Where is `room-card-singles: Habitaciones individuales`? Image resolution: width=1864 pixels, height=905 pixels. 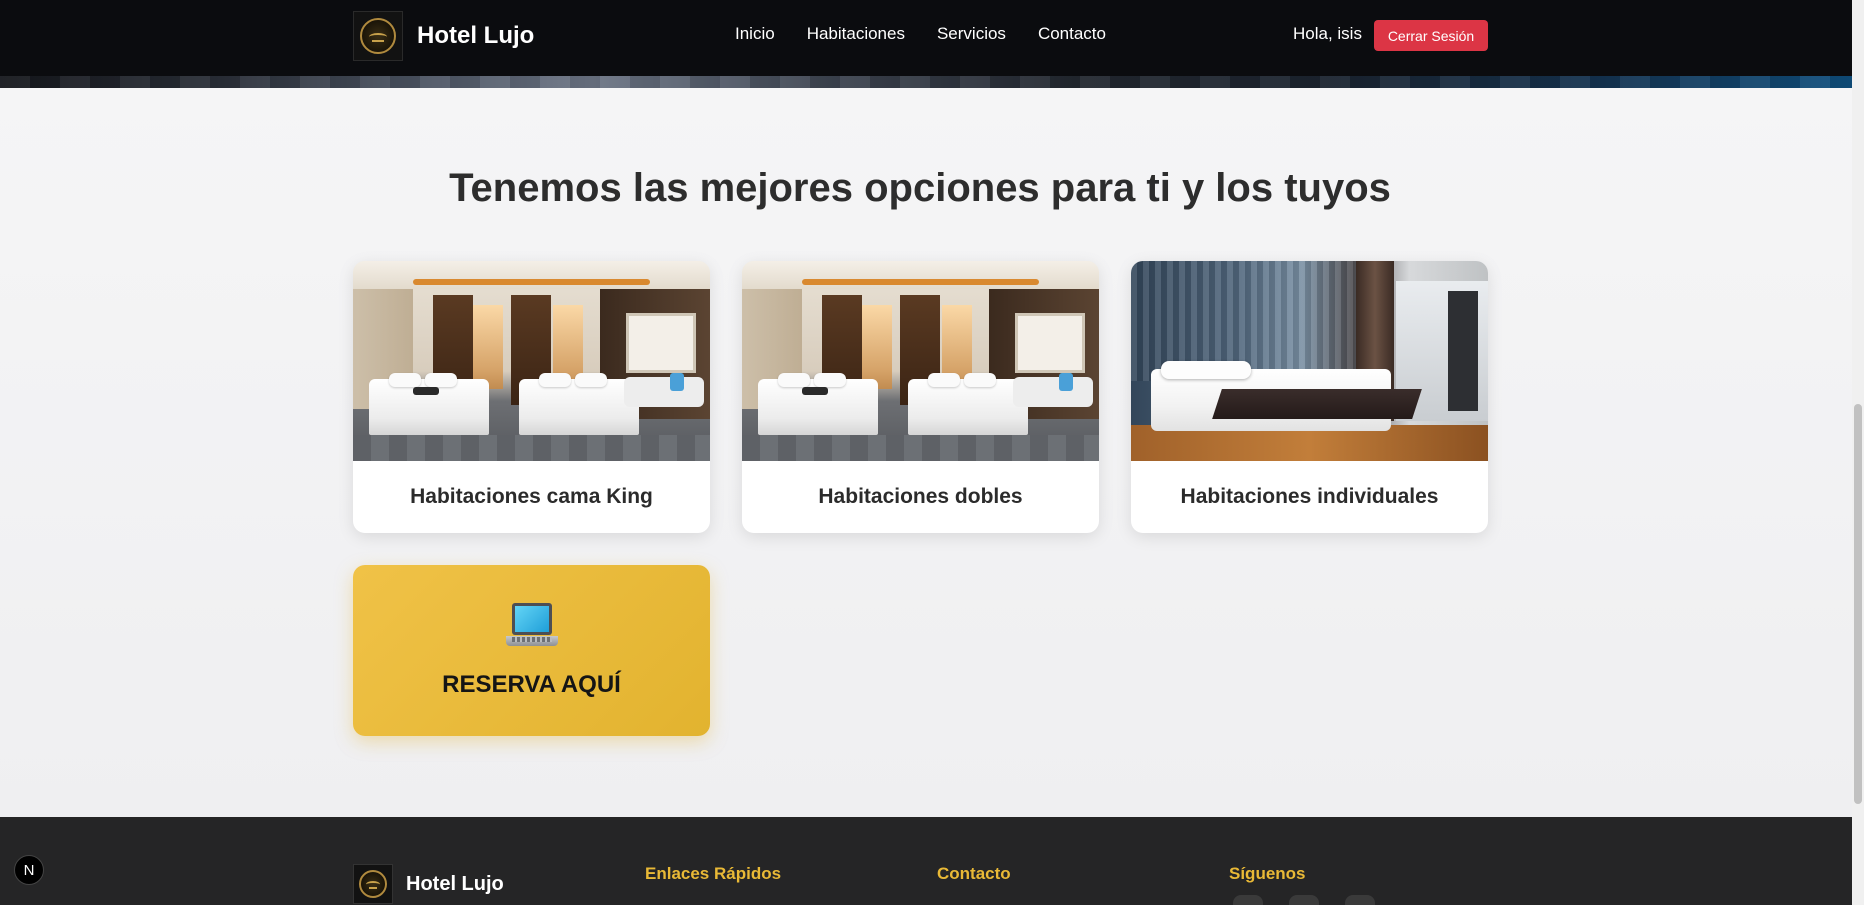 room-card-singles: Habitaciones individuales is located at coordinates (1309, 397).